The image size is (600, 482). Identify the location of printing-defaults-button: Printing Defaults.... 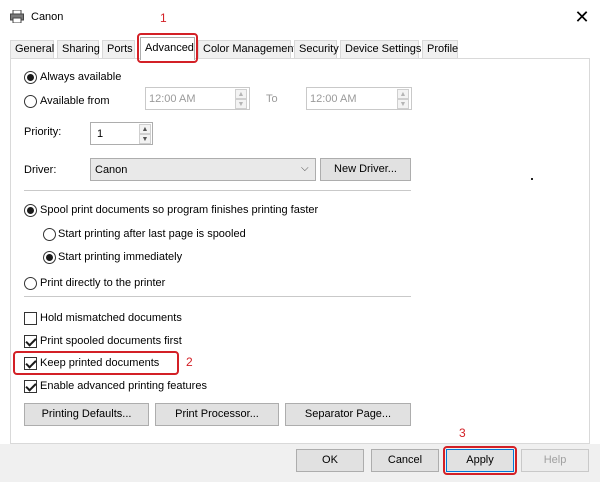
(86, 414).